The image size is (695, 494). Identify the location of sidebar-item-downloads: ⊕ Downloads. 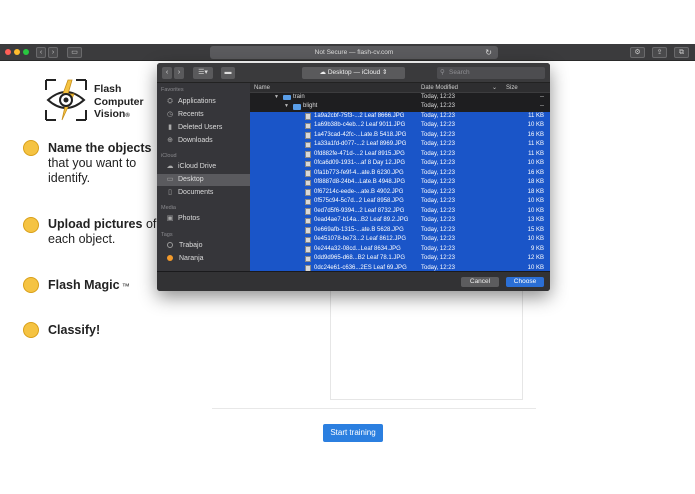
(203, 141).